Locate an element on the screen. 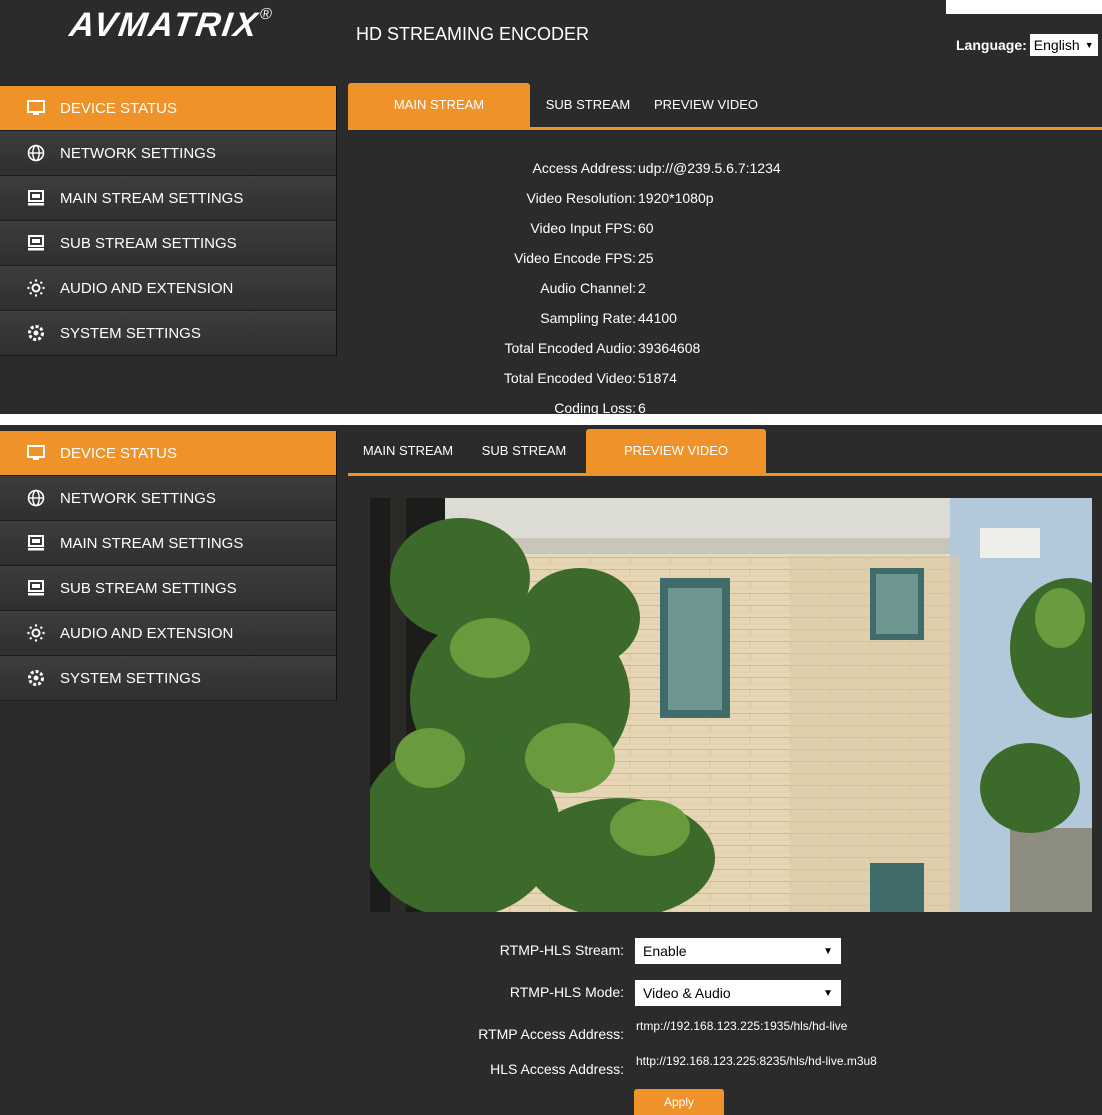  status-row-sampling-rate: Sampling Rate: 44100 is located at coordinates (608, 318).